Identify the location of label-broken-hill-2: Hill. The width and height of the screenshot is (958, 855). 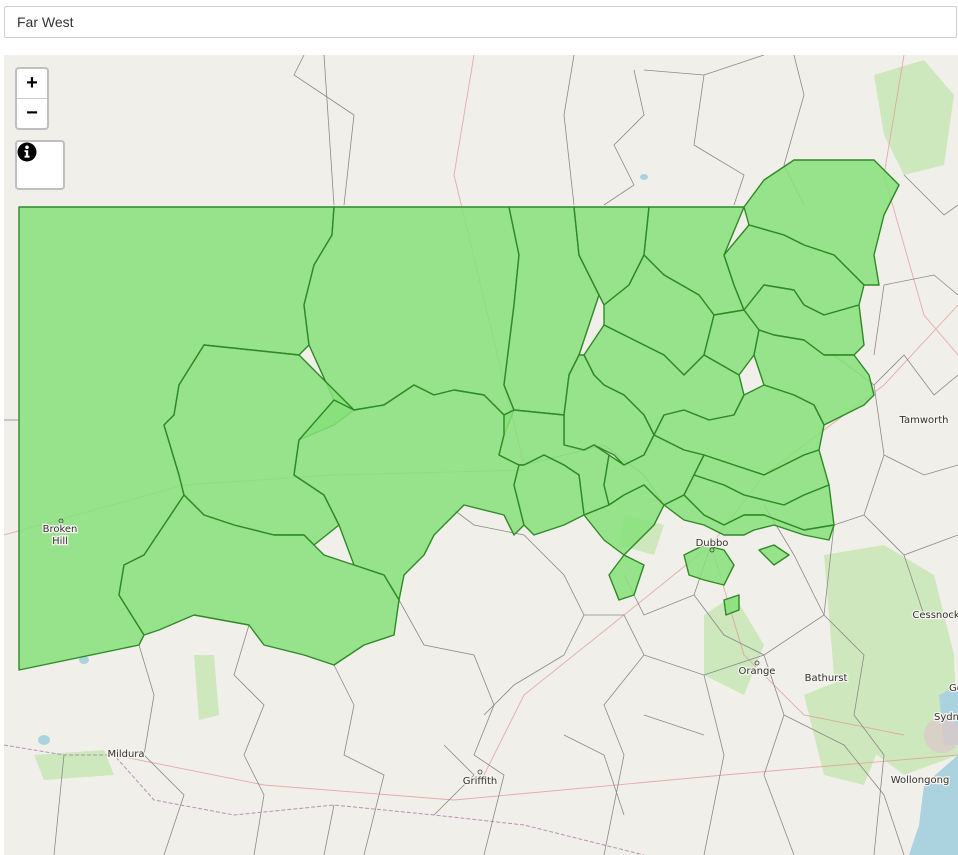
(60, 541).